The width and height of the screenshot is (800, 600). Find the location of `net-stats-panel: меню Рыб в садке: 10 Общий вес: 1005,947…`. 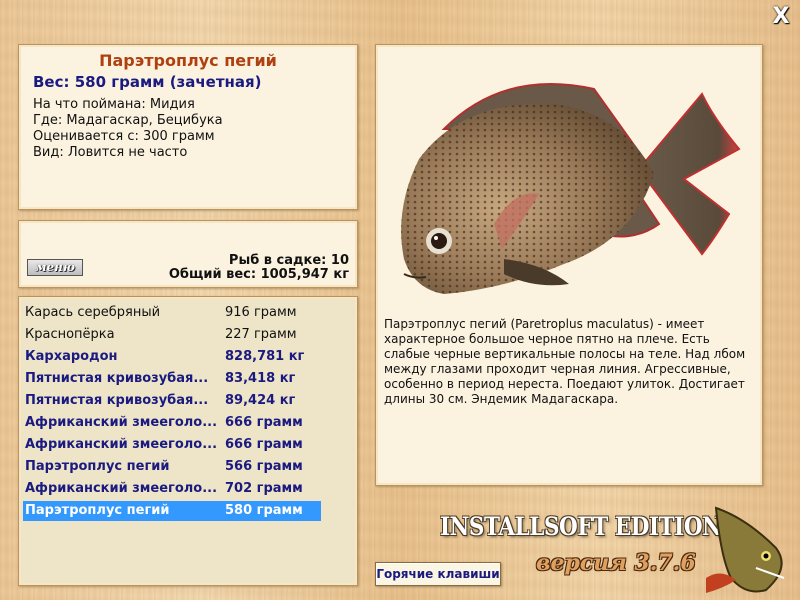

net-stats-panel: меню Рыб в садке: 10 Общий вес: 1005,947… is located at coordinates (188, 254).